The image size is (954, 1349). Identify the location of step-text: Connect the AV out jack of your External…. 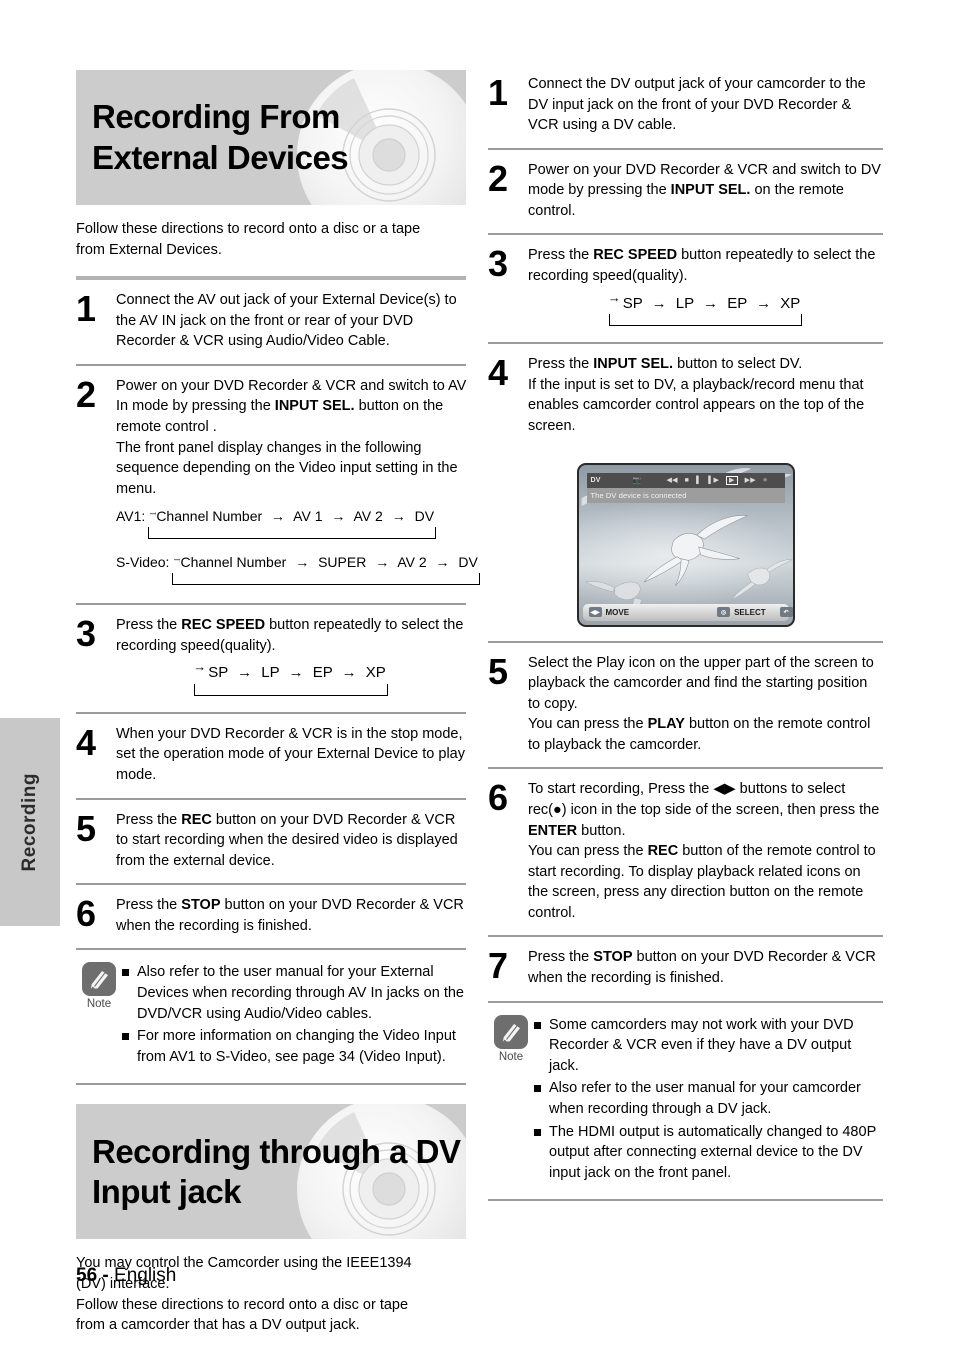
(286, 321).